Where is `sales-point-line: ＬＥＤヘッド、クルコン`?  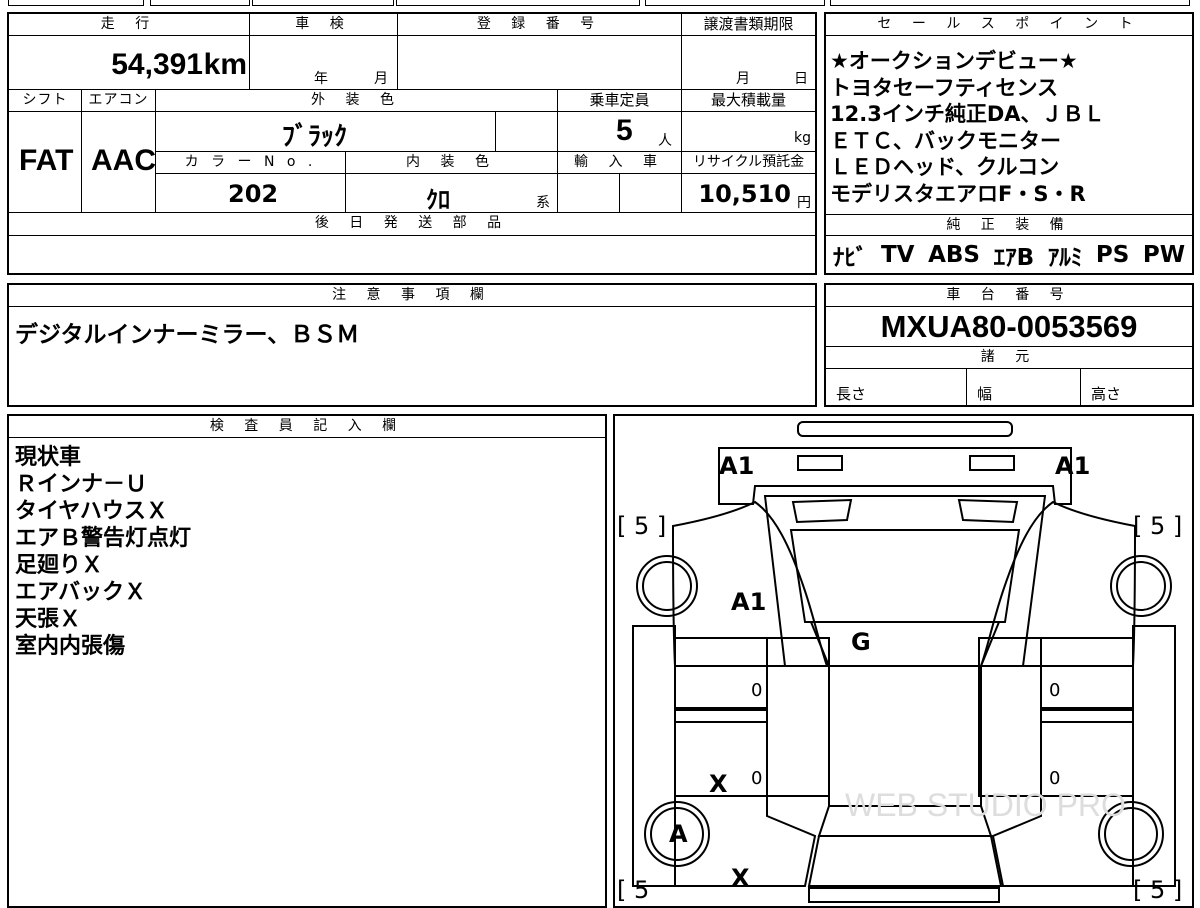
sales-point-line: ＬＥＤヘッド、クルコン is located at coordinates (945, 167).